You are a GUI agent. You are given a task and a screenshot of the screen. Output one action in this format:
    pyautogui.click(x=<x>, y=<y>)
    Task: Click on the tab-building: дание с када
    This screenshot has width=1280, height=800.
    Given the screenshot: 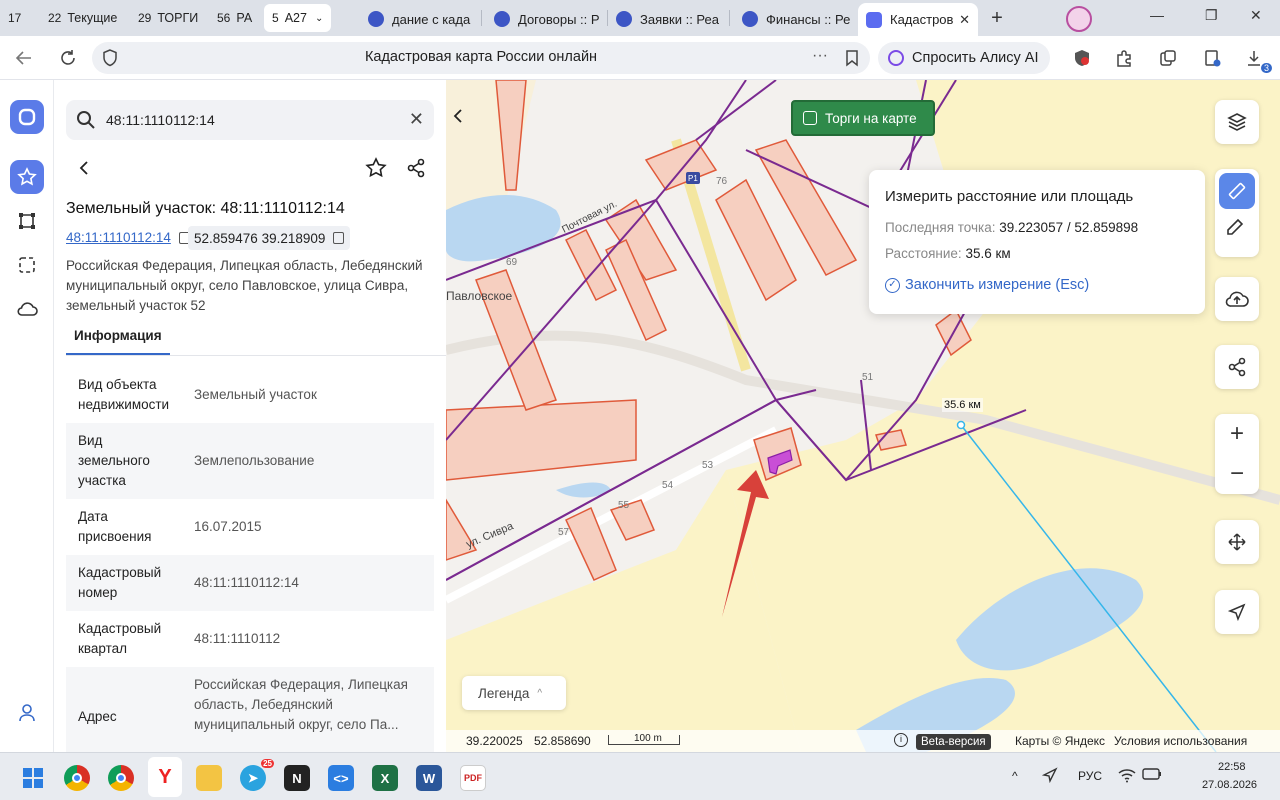 What is the action you would take?
    pyautogui.click(x=419, y=19)
    